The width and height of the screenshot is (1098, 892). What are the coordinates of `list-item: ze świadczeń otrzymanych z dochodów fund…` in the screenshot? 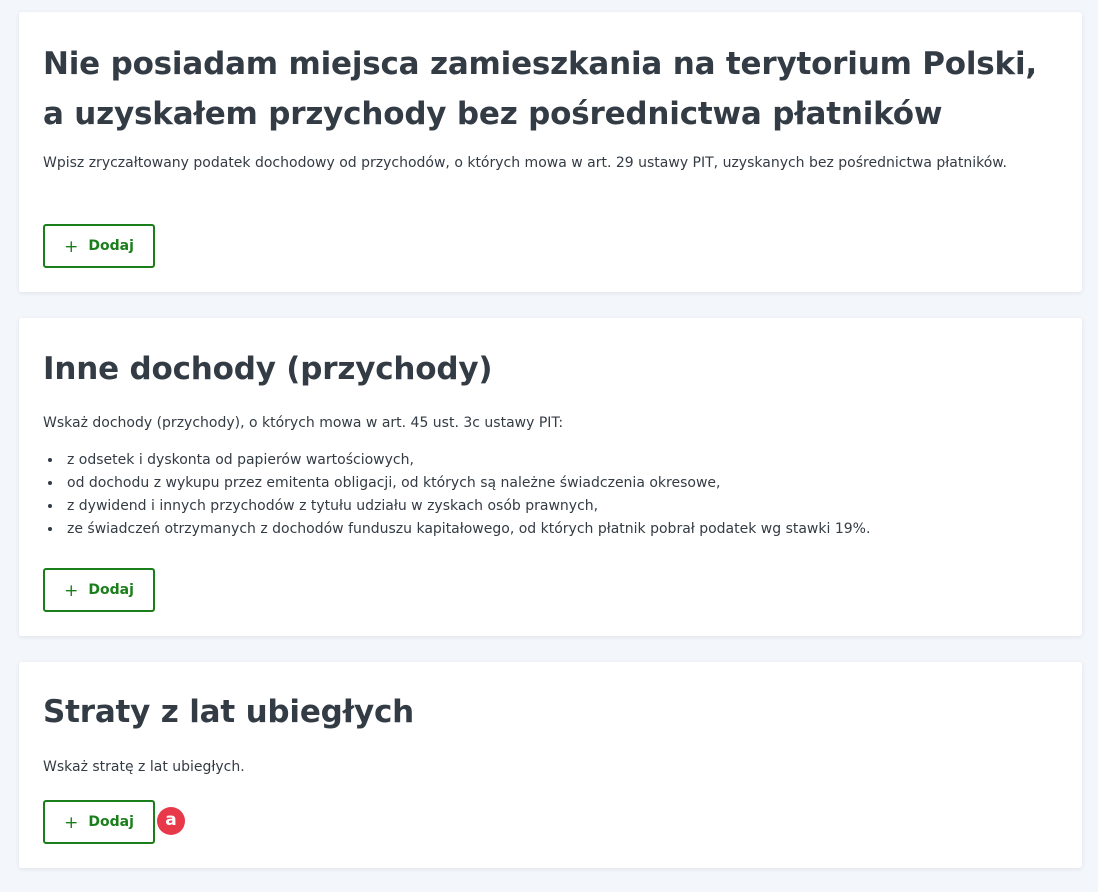 It's located at (560, 529).